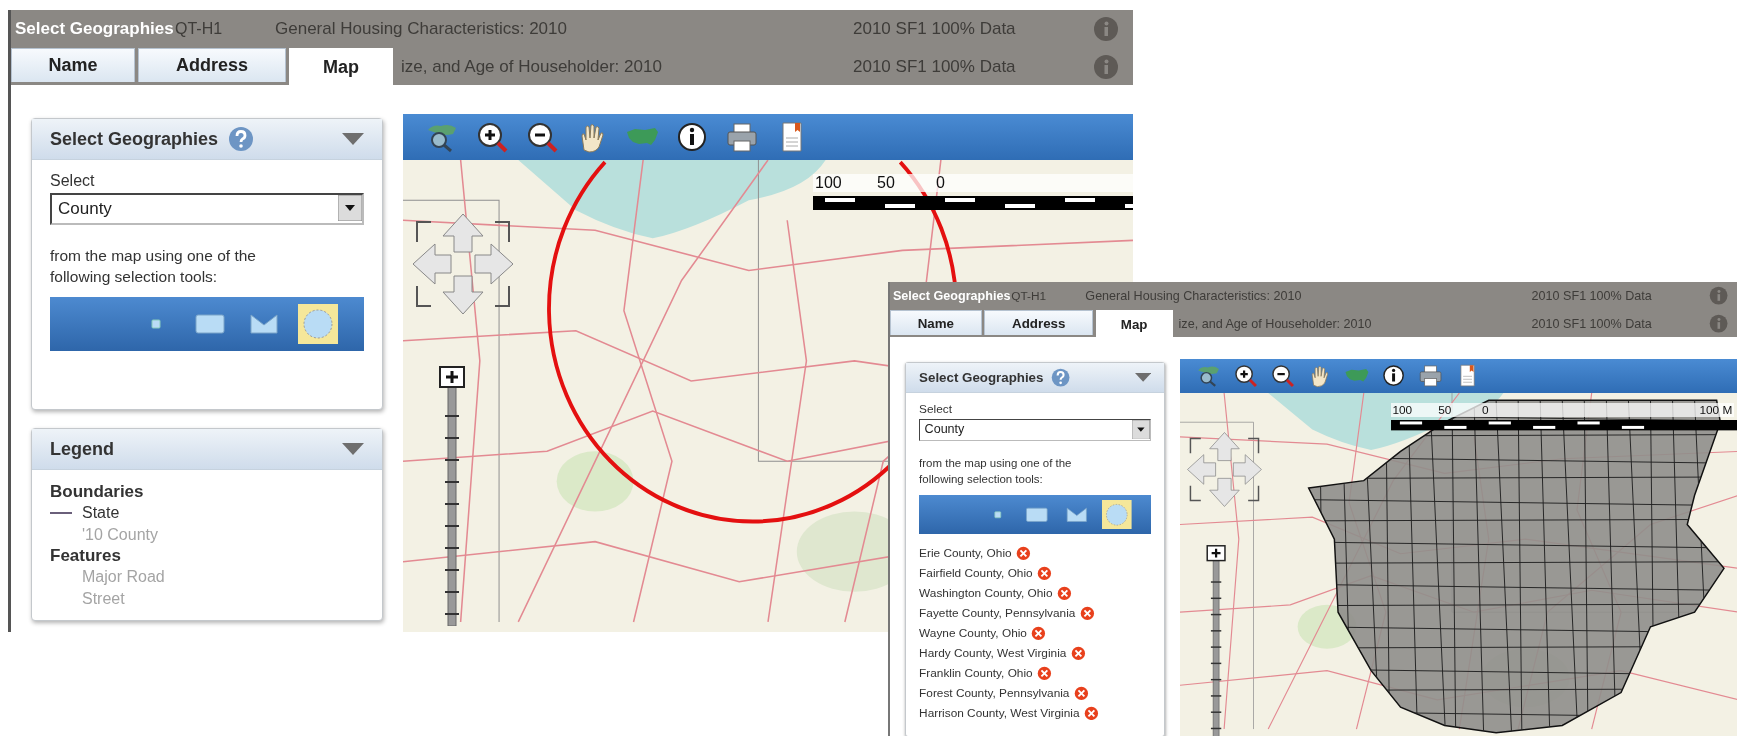 The image size is (1737, 736). Describe the element at coordinates (997, 613) in the screenshot. I see `selected-county: Fayette County, Pennsylvania` at that location.